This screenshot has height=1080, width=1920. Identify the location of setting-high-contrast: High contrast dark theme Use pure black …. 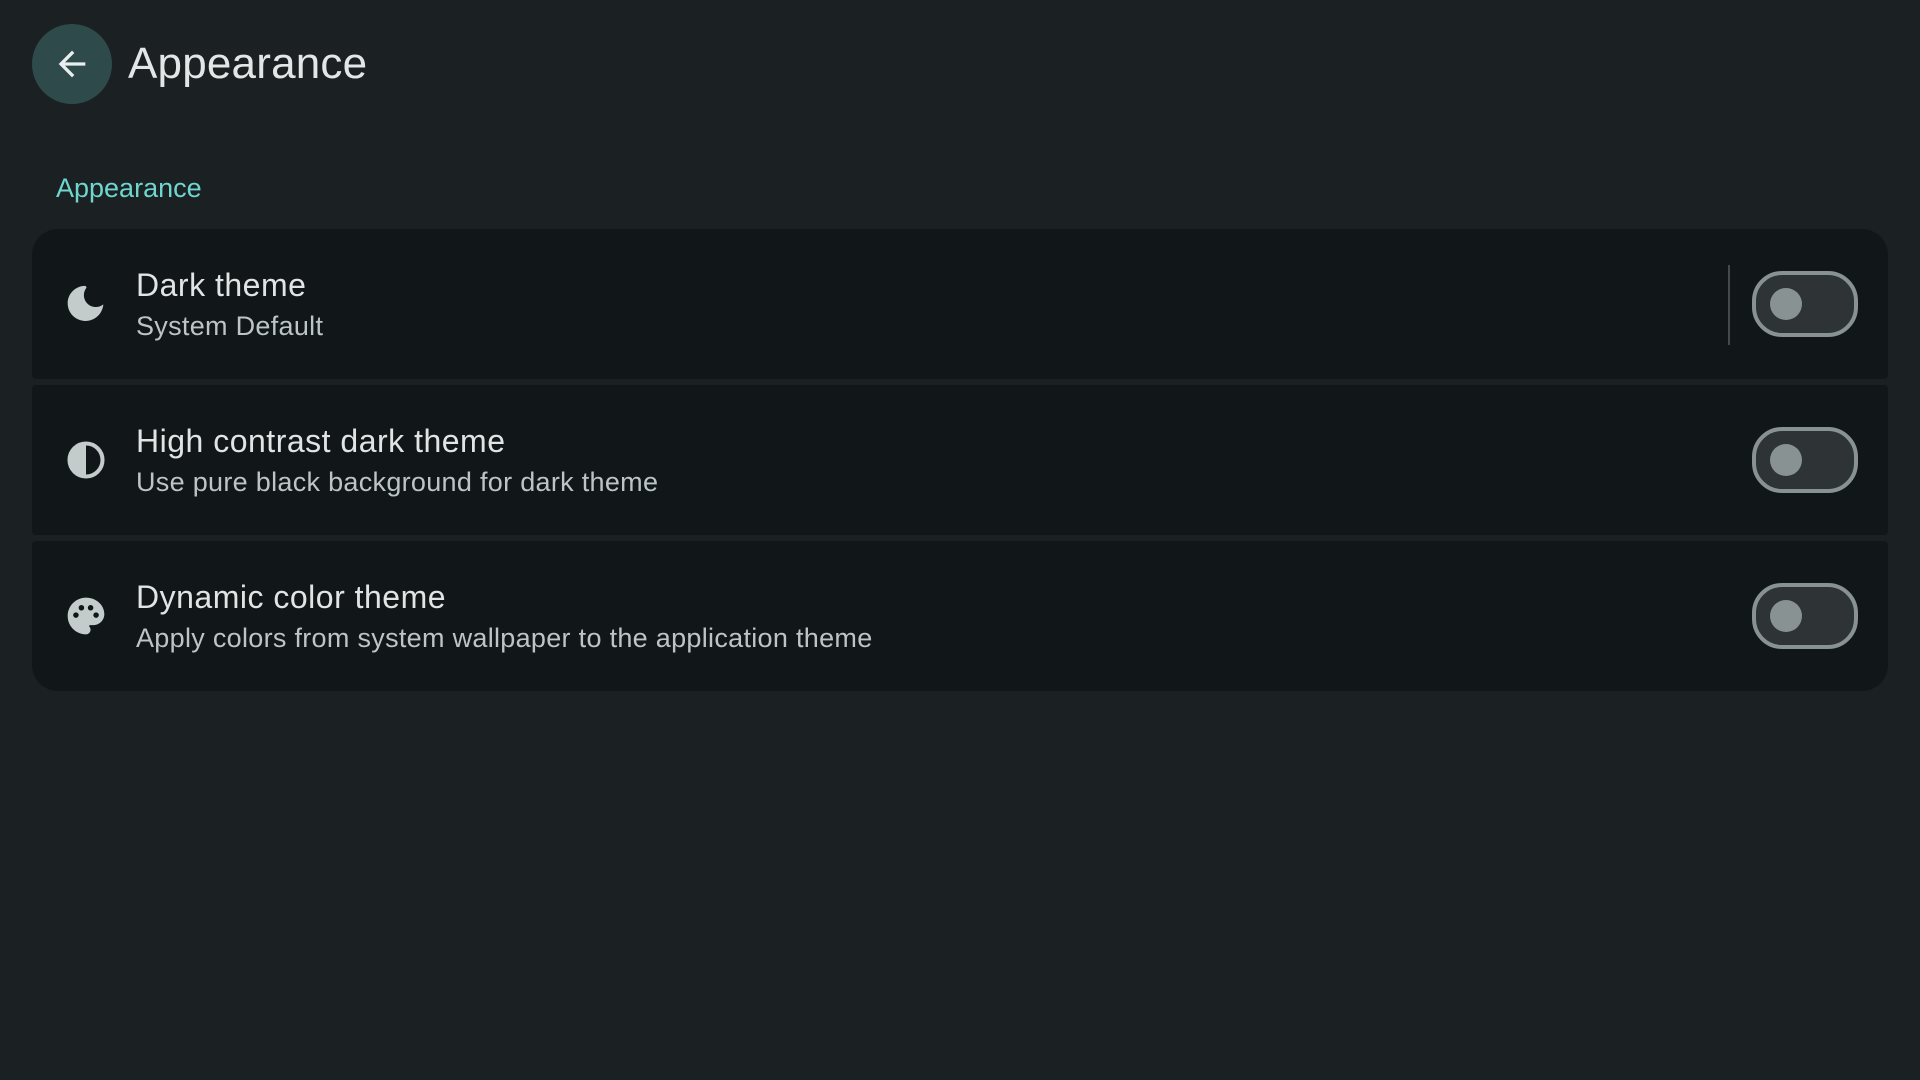
(960, 460).